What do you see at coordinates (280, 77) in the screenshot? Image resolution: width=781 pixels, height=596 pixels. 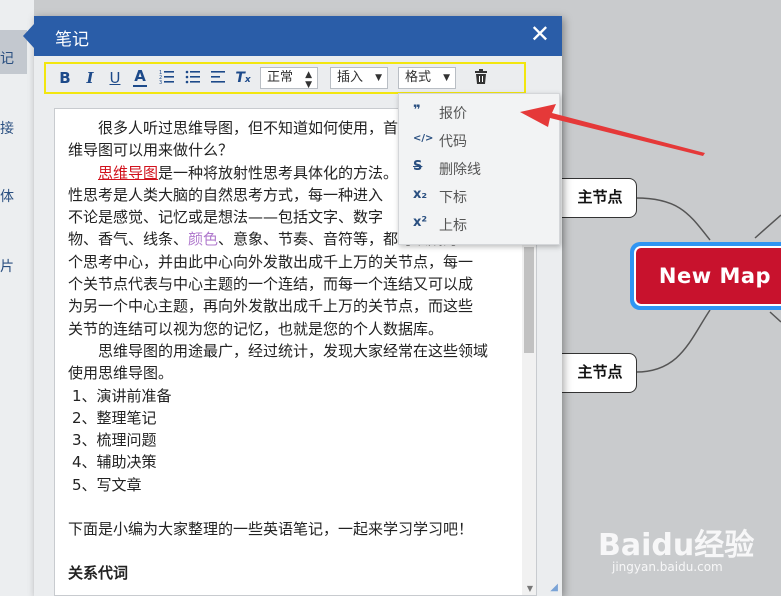 I see `paragraph-style-value: 正常` at bounding box center [280, 77].